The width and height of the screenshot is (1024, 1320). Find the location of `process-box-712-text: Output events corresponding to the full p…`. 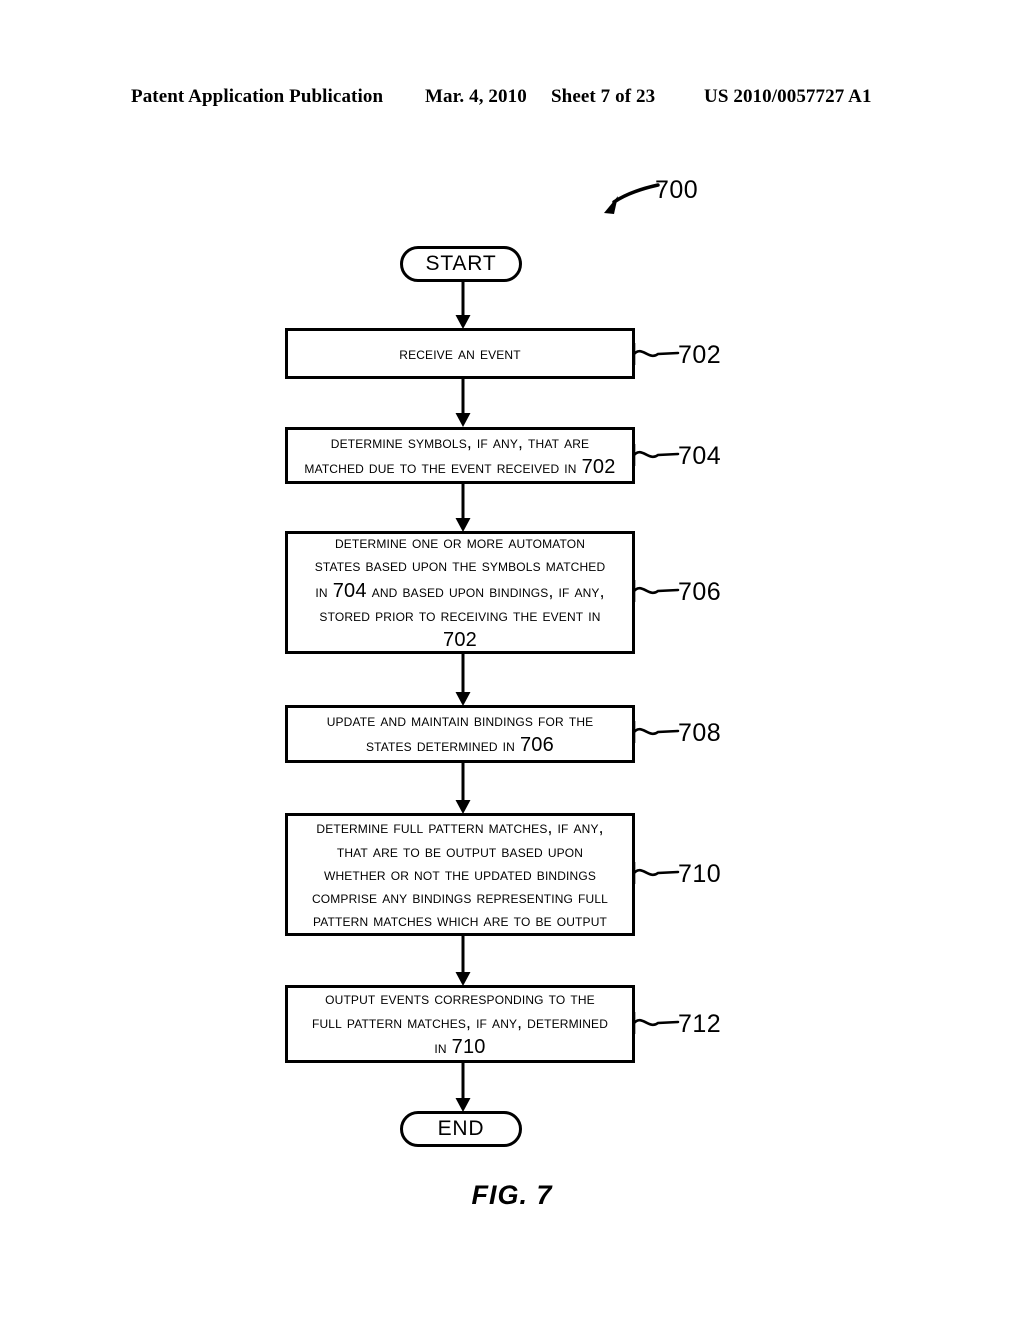

process-box-712-text: Output events corresponding to the full p… is located at coordinates (460, 1023).